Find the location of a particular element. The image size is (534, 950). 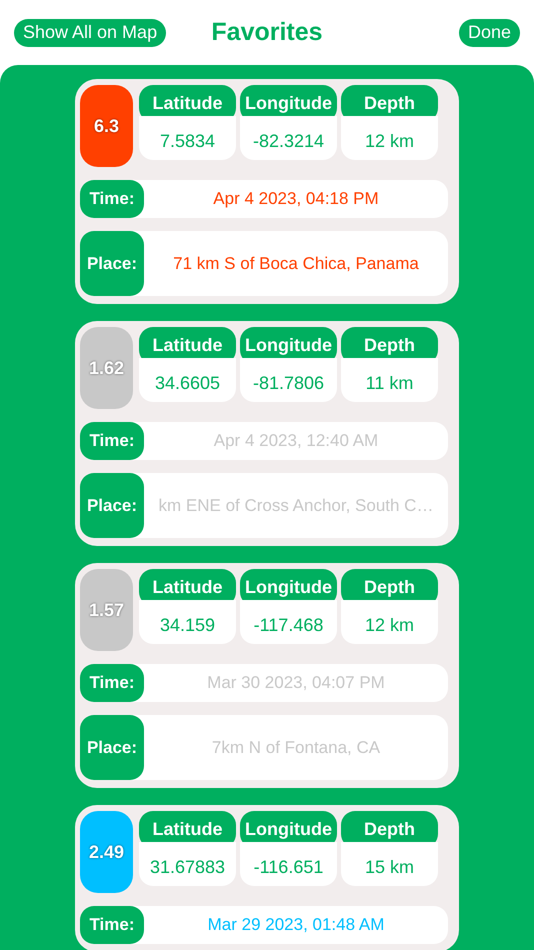

column-value: 34.159 is located at coordinates (187, 622).